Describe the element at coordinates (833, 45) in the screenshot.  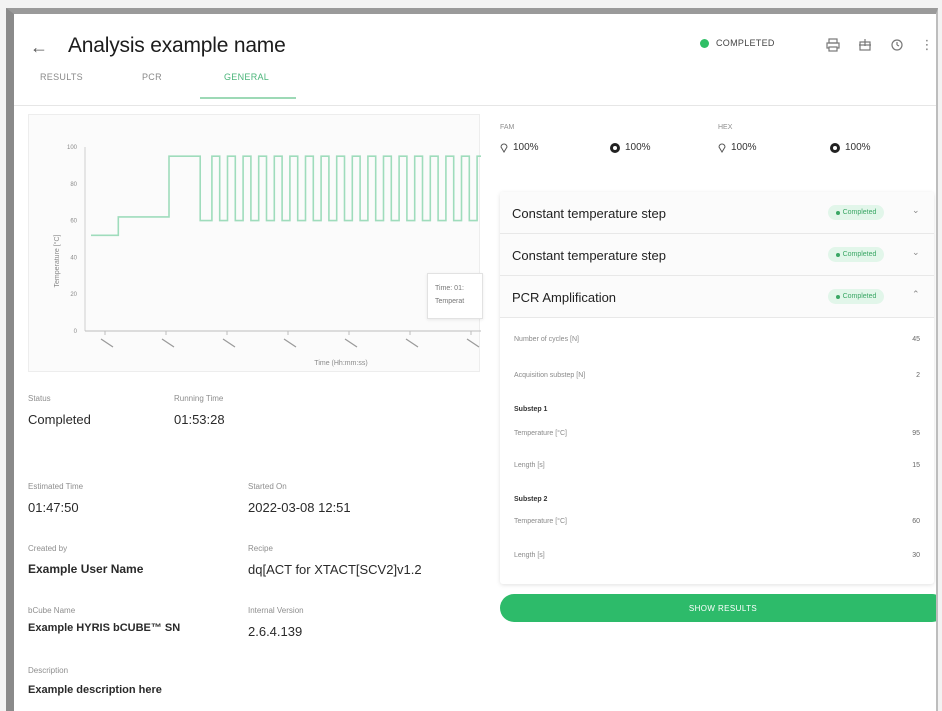
I see `print-icon` at that location.